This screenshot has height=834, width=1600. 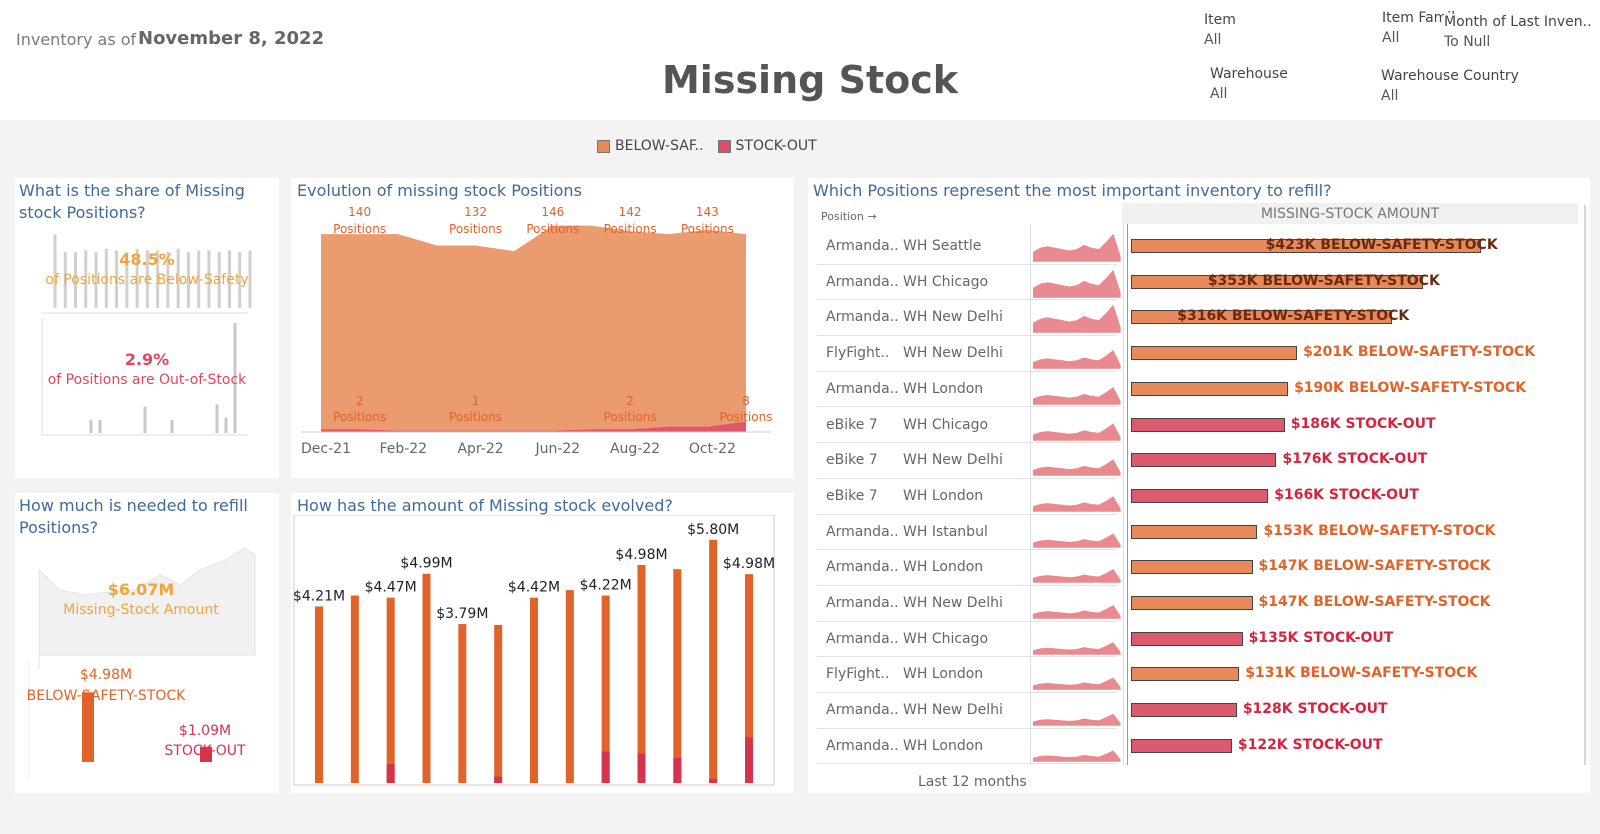 I want to click on area-x-tick-label: Apr-22, so click(x=480, y=449).